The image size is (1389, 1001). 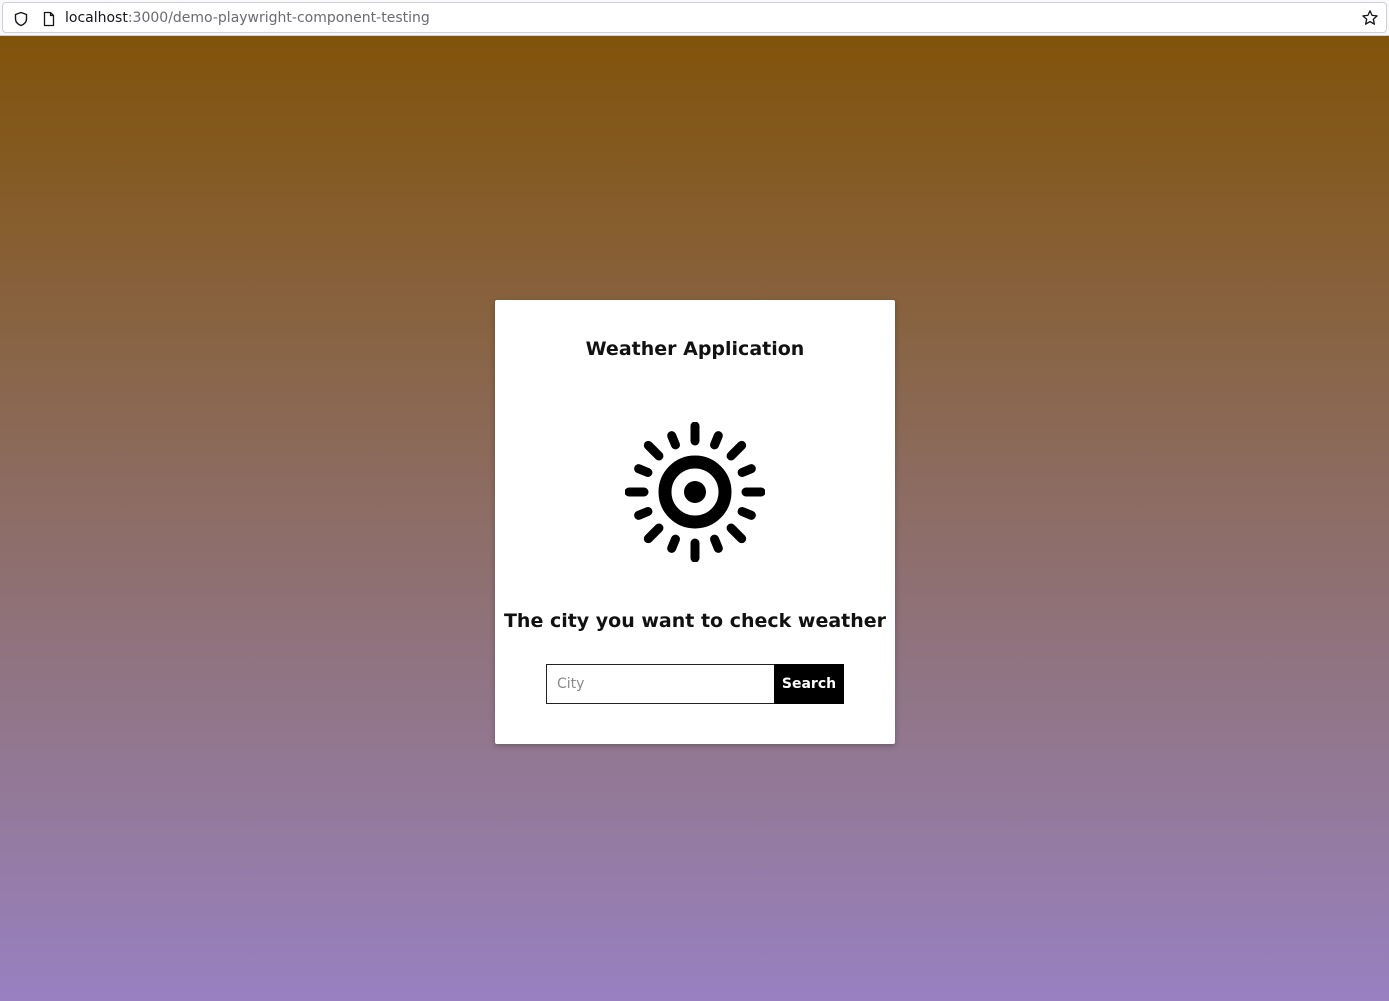 What do you see at coordinates (660, 684) in the screenshot?
I see `city-input` at bounding box center [660, 684].